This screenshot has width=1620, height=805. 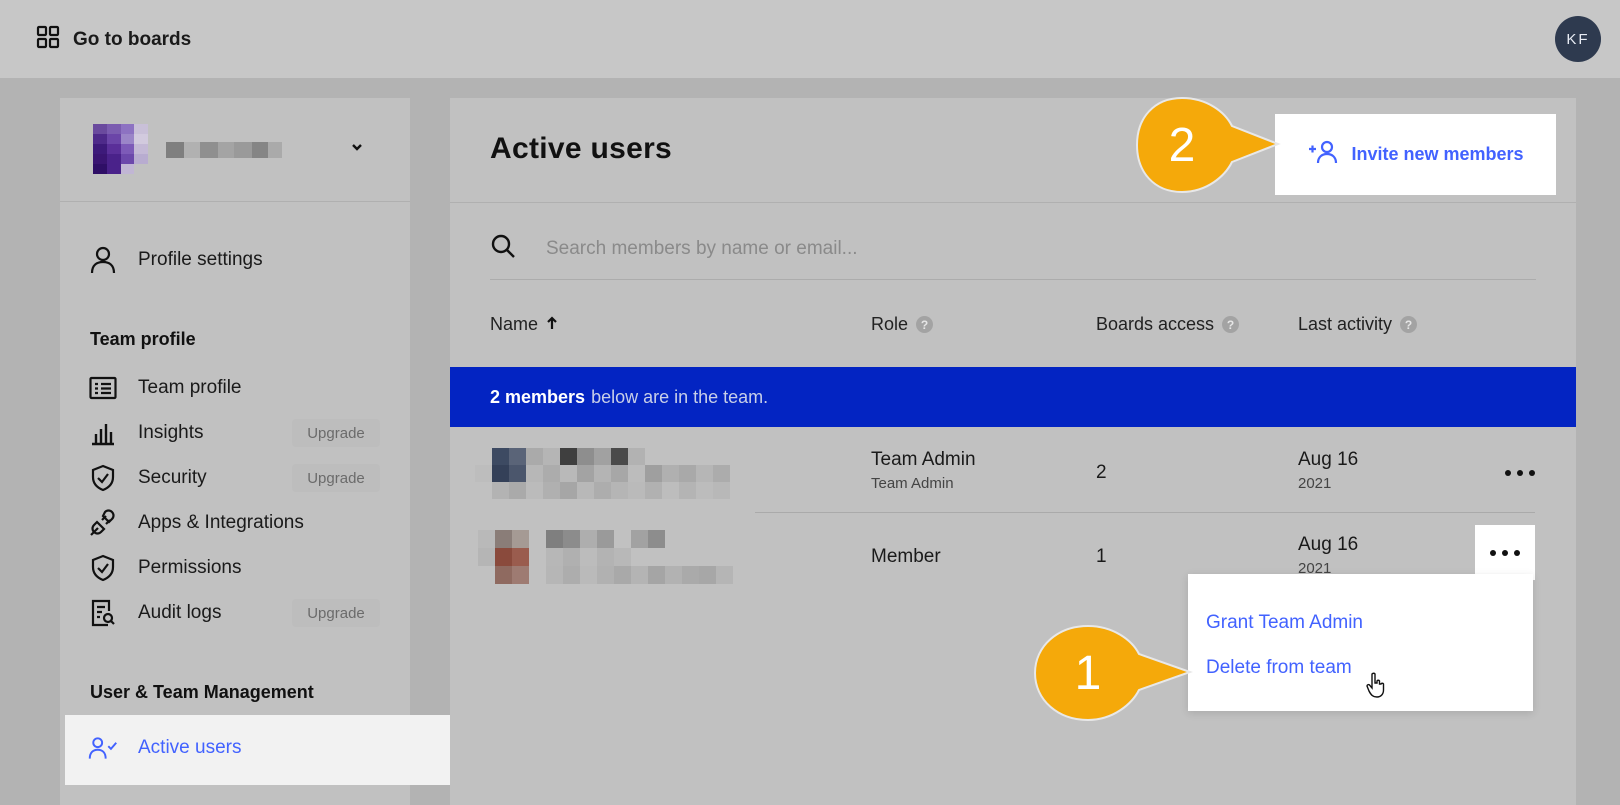 I want to click on sidebar-item-audit-logs: Audit logs, so click(x=154, y=613).